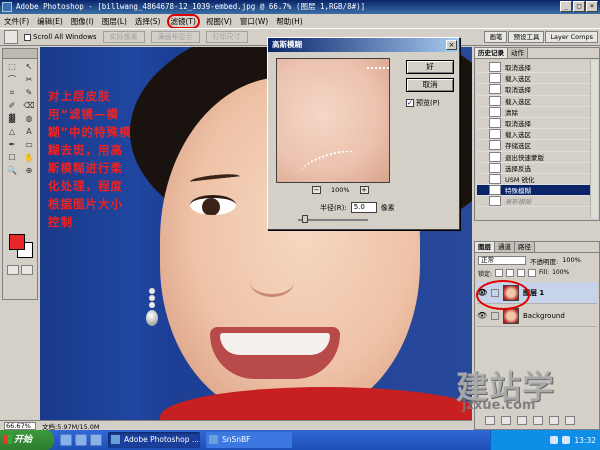  I want to click on history-item: 特殊模糊, so click(537, 191).